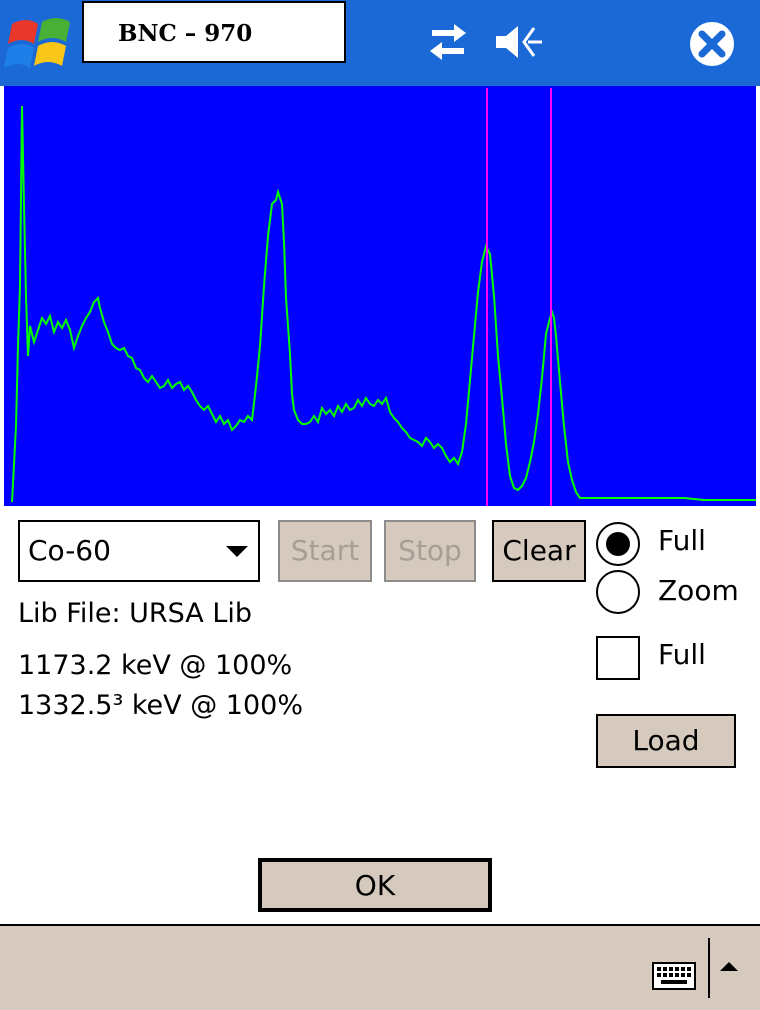 This screenshot has height=1010, width=760. Describe the element at coordinates (155, 665) in the screenshot. I see `energy-line-1: 1173.2 keV @ 100%` at that location.